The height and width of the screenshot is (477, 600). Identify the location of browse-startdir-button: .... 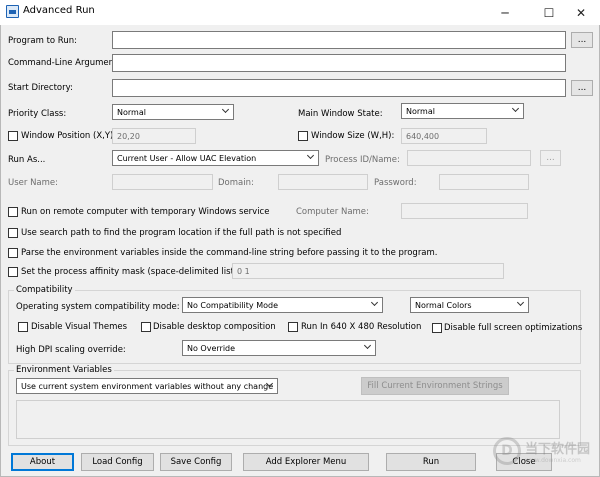
(582, 88).